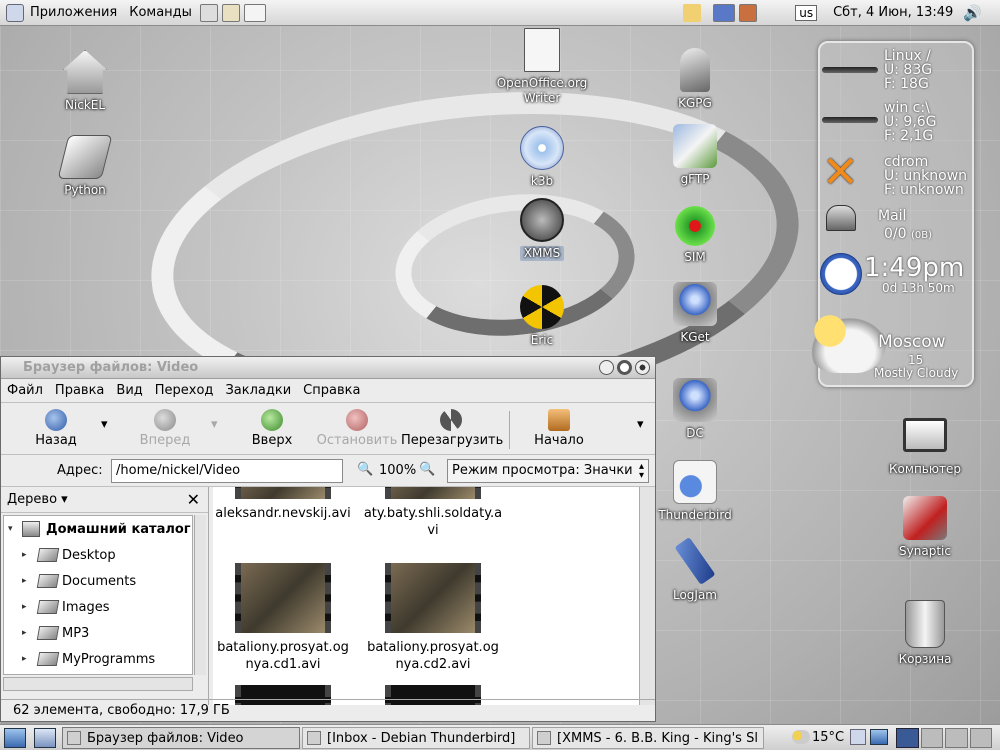 The height and width of the screenshot is (750, 1000). I want to click on linux-disk-bar, so click(850, 70).